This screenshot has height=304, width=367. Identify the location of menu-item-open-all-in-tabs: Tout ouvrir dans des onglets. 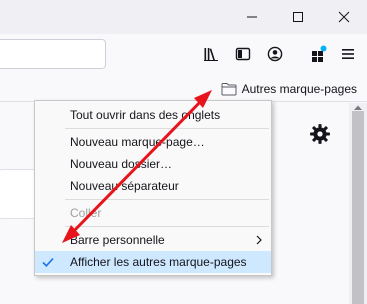
(153, 115).